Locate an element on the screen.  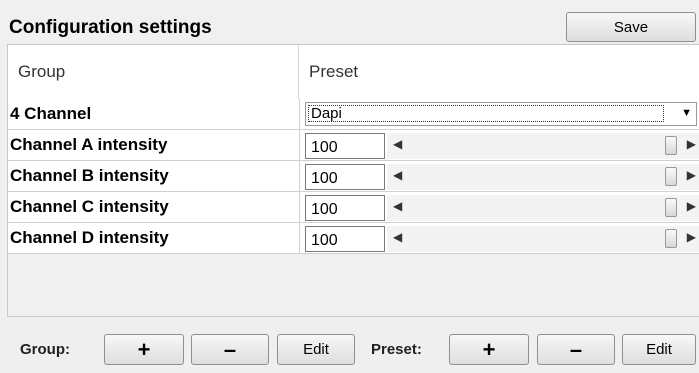
add-preset-button: + is located at coordinates (489, 349).